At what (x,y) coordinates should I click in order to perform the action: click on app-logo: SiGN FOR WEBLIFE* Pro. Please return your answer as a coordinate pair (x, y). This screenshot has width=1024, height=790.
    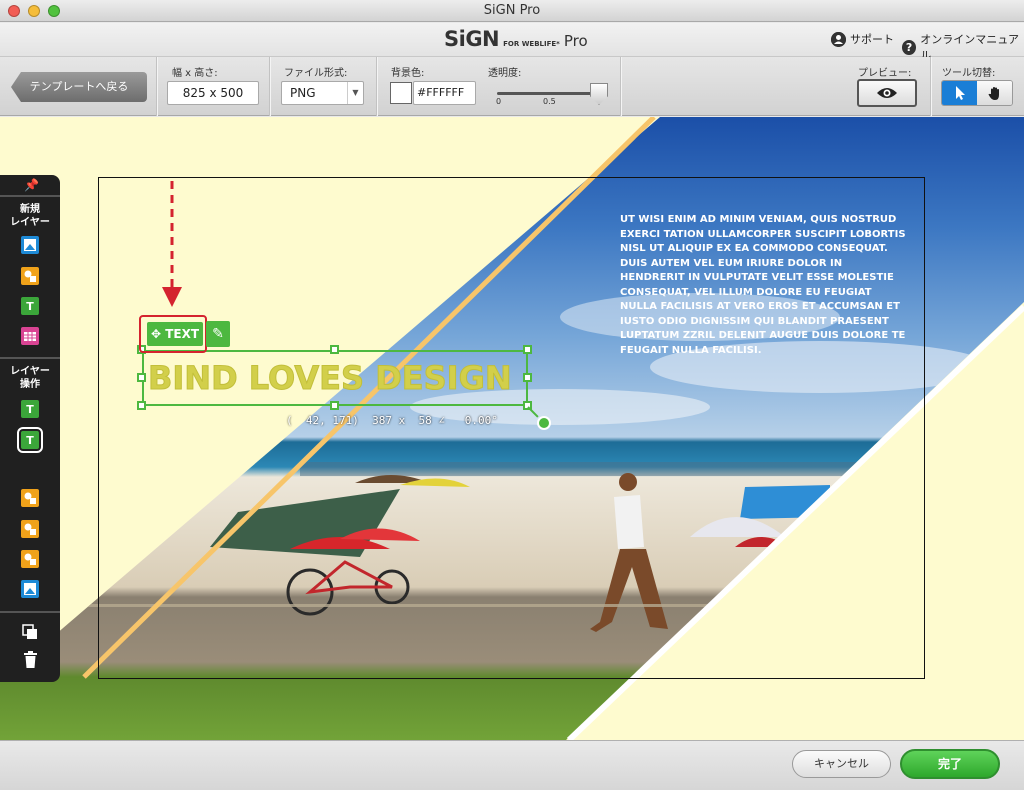
    Looking at the image, I should click on (516, 39).